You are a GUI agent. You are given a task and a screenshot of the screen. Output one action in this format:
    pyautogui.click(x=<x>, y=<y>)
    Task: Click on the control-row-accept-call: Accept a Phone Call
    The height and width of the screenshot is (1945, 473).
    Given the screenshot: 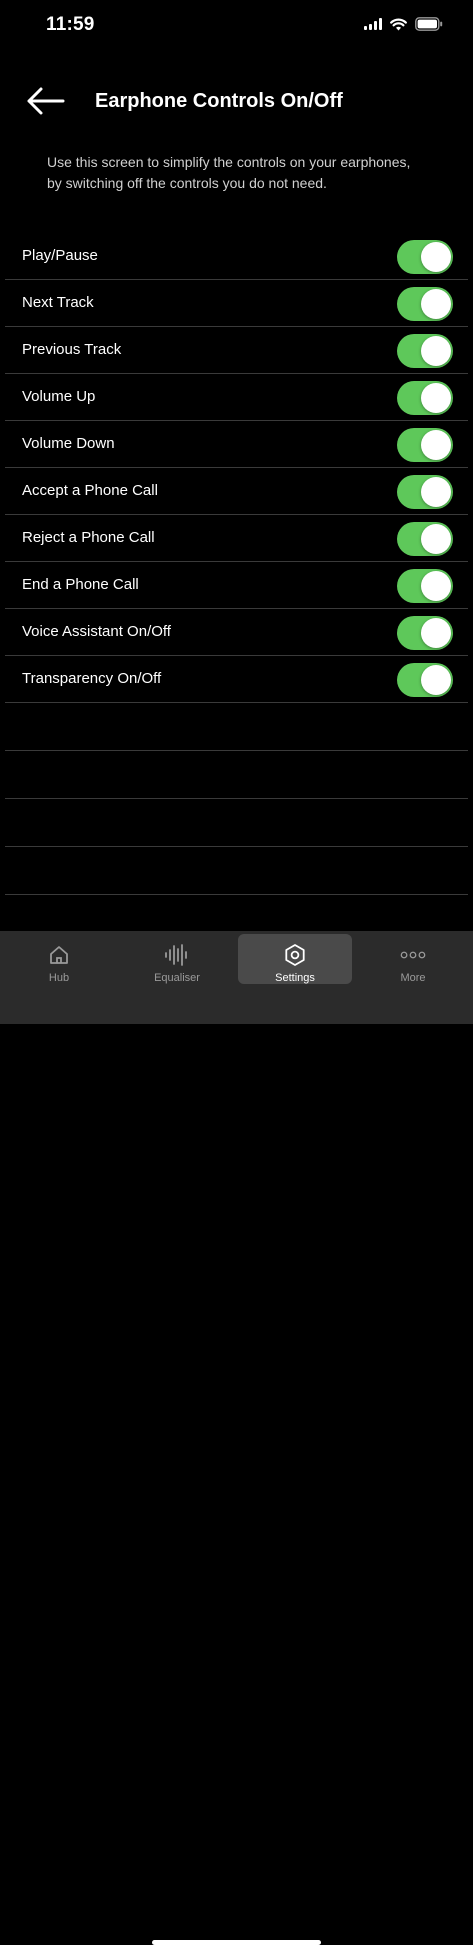 What is the action you would take?
    pyautogui.click(x=236, y=491)
    